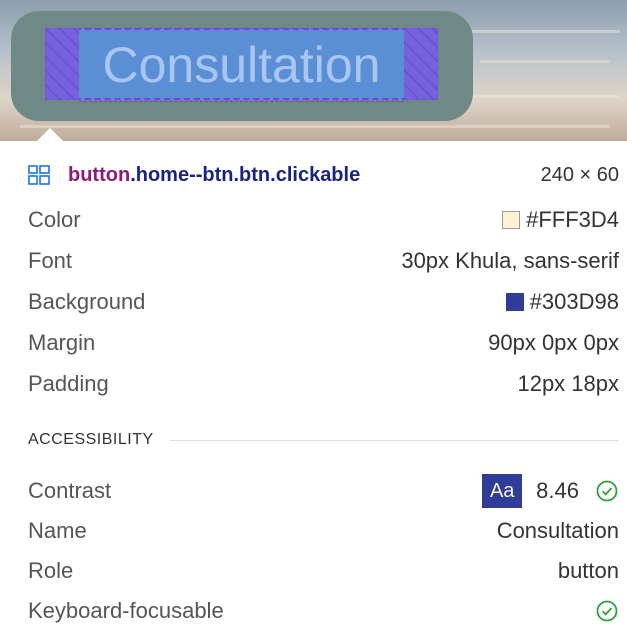 The height and width of the screenshot is (631, 627). Describe the element at coordinates (323, 261) in the screenshot. I see `property-row-font: Font 30px Khula, sans-serif` at that location.